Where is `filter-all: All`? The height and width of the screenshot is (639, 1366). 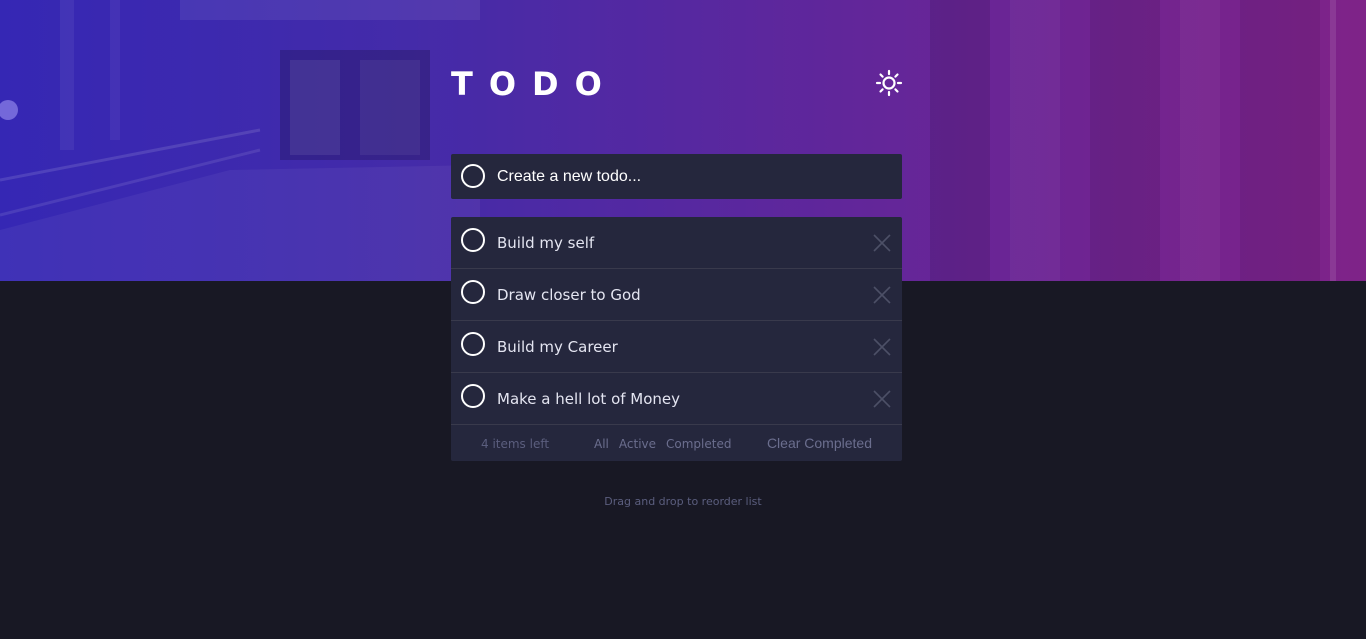
filter-all: All is located at coordinates (601, 444).